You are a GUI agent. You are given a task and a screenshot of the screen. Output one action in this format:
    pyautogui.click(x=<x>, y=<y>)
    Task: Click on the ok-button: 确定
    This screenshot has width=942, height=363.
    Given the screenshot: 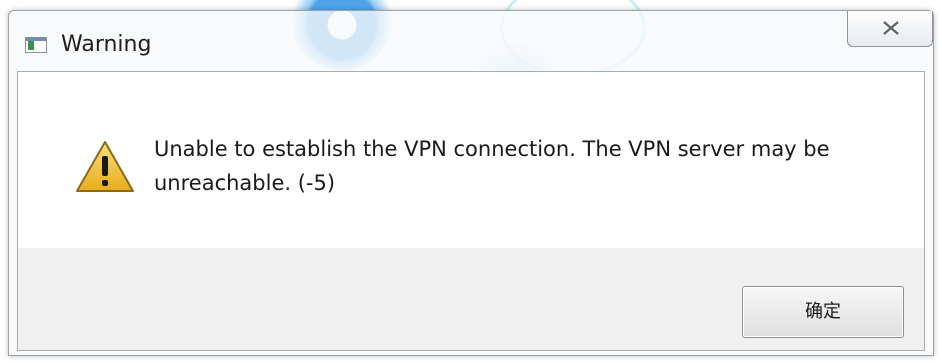 What is the action you would take?
    pyautogui.click(x=823, y=312)
    